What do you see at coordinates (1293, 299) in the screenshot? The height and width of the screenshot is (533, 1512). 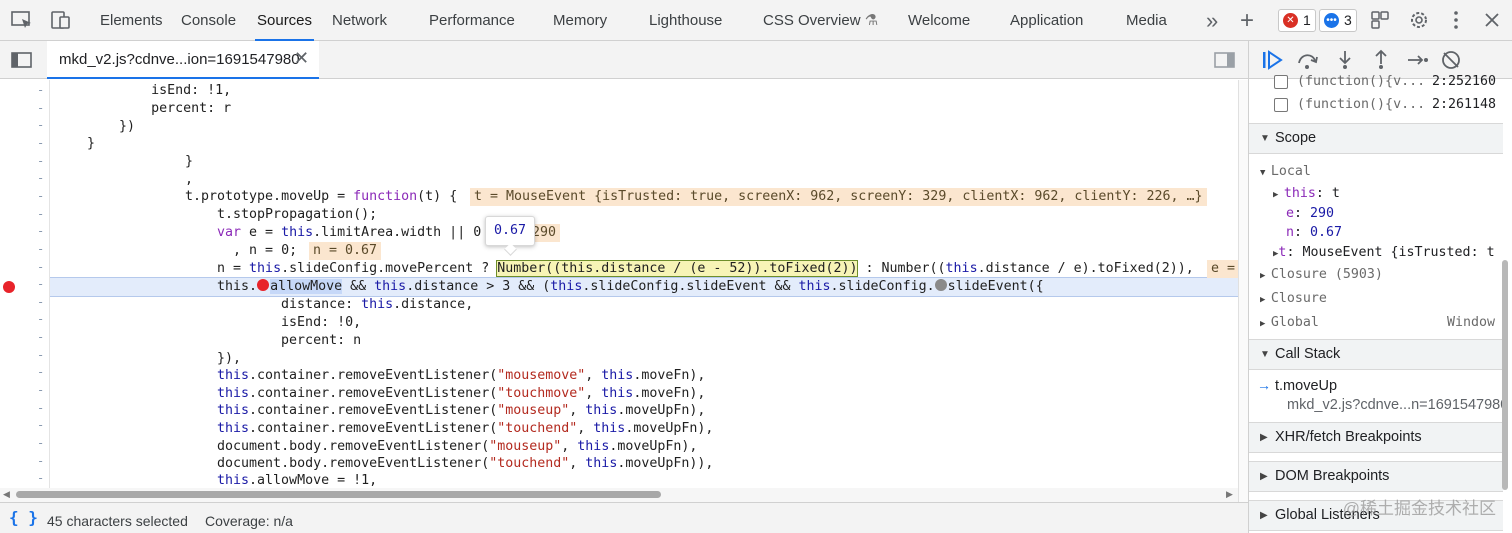 I see `closure-scope: ▶ Closure` at bounding box center [1293, 299].